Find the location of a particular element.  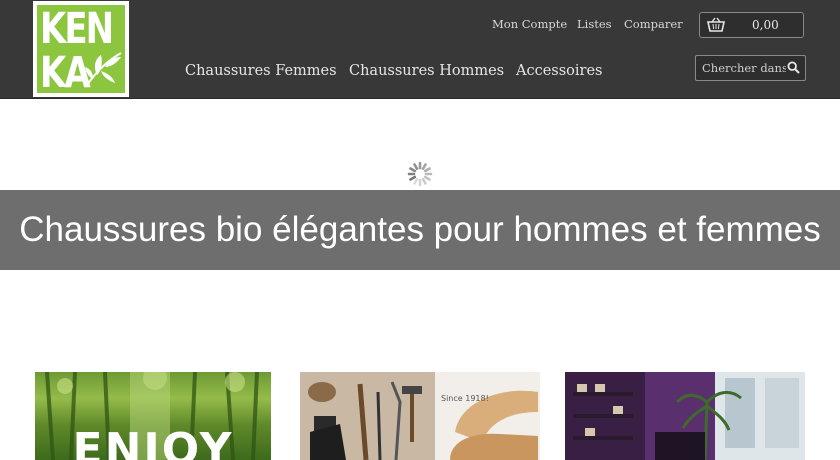

basket-icon is located at coordinates (716, 24).